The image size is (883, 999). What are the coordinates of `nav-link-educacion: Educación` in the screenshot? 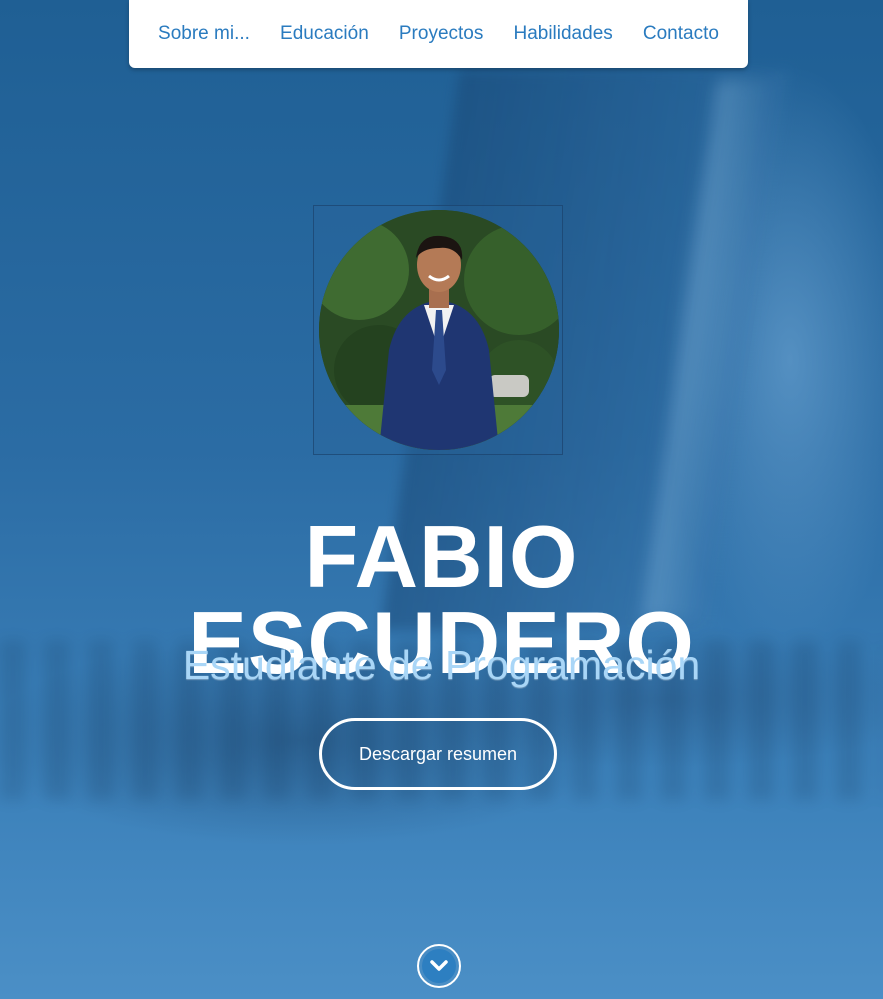 It's located at (324, 34).